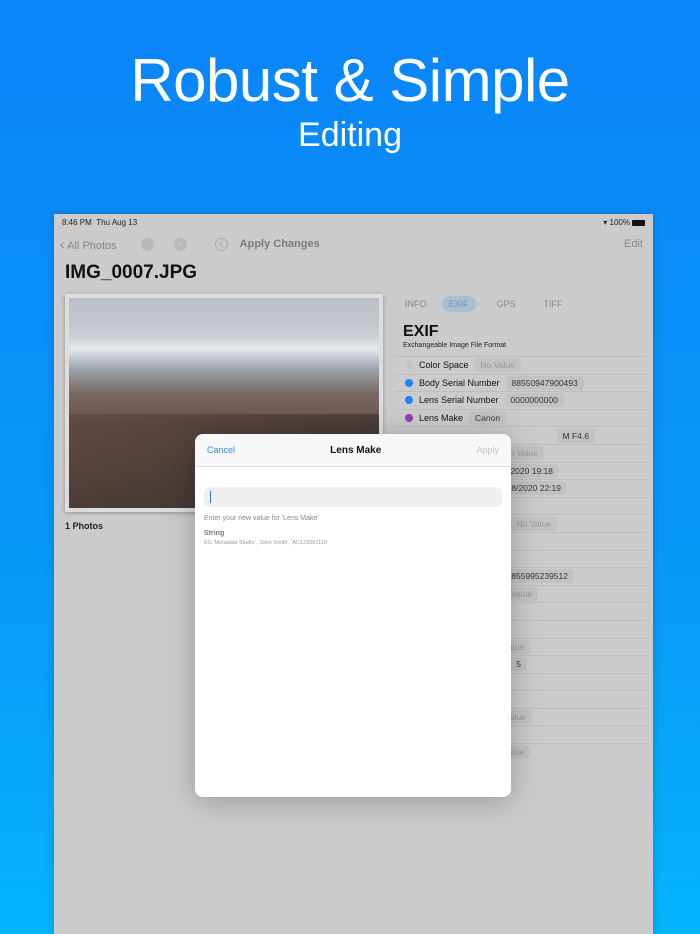  Describe the element at coordinates (416, 304) in the screenshot. I see `tab-info: INFO` at that location.